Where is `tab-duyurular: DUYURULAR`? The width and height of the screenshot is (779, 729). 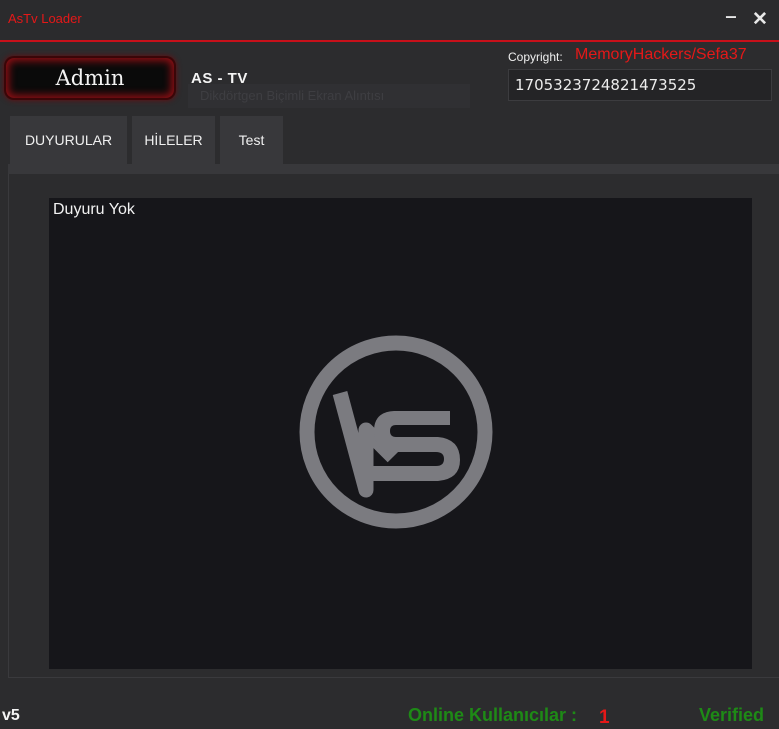 tab-duyurular: DUYURULAR is located at coordinates (68, 140).